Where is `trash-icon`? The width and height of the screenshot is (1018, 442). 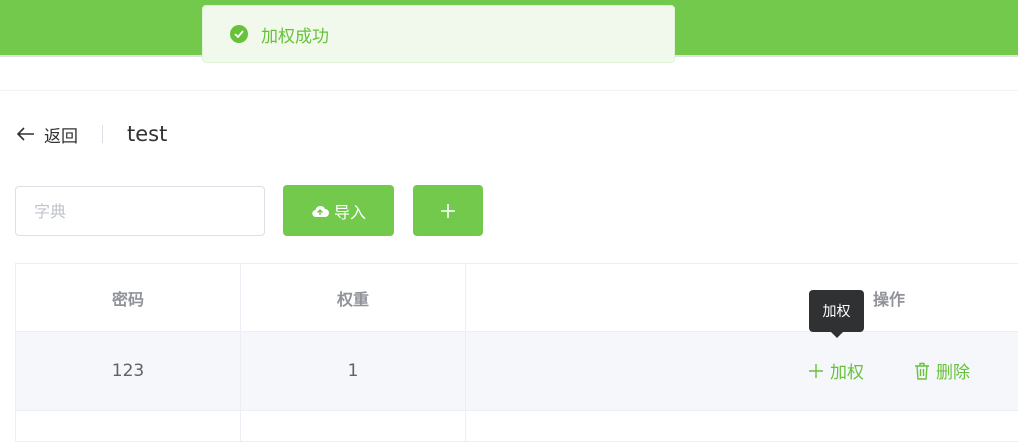
trash-icon is located at coordinates (922, 371).